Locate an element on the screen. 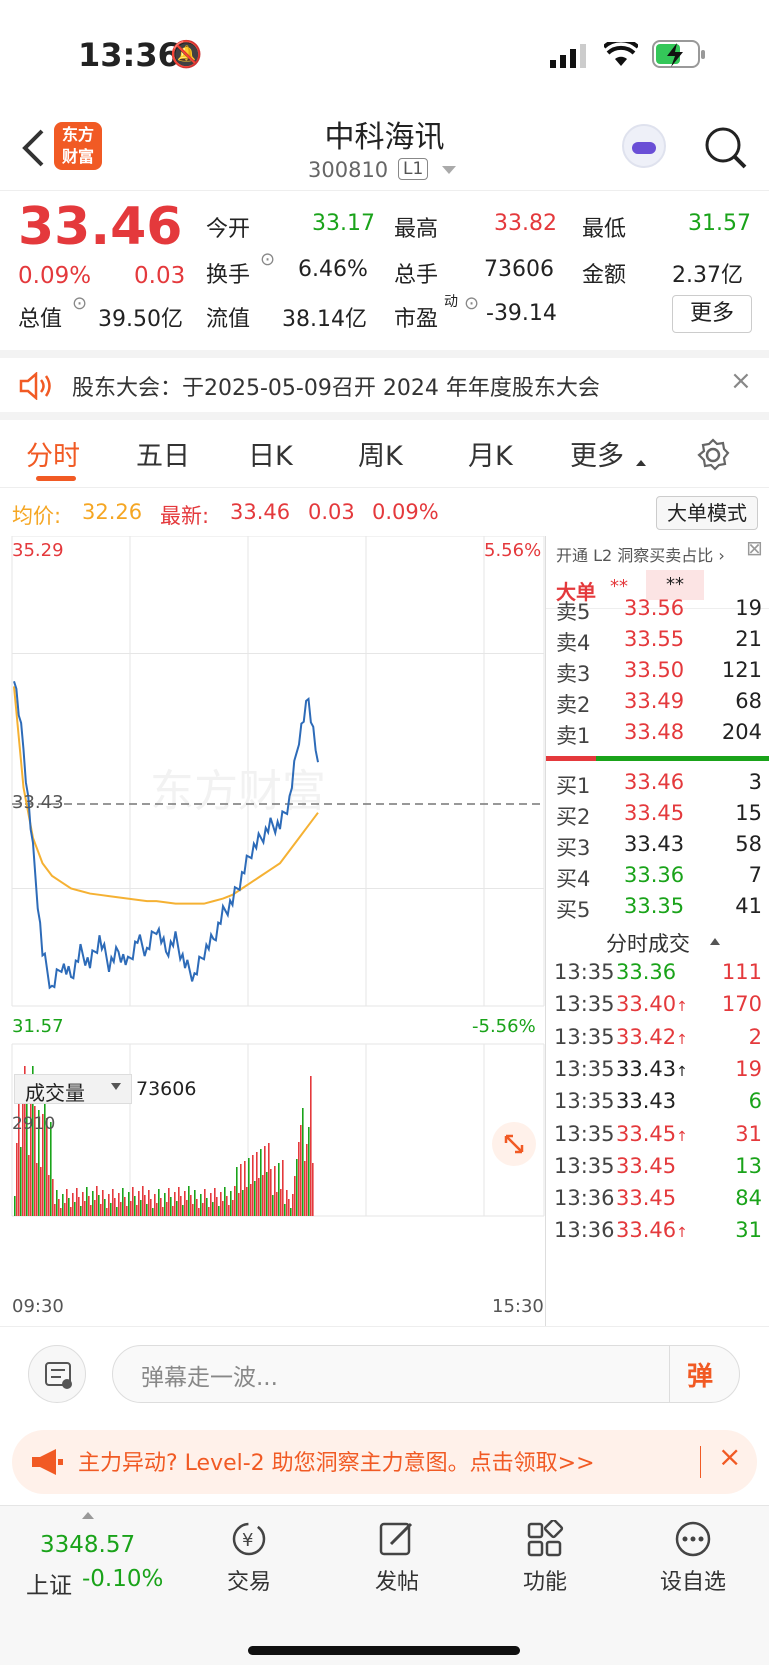 This screenshot has width=769, height=1665. index-pct: -0.10% is located at coordinates (122, 1579).